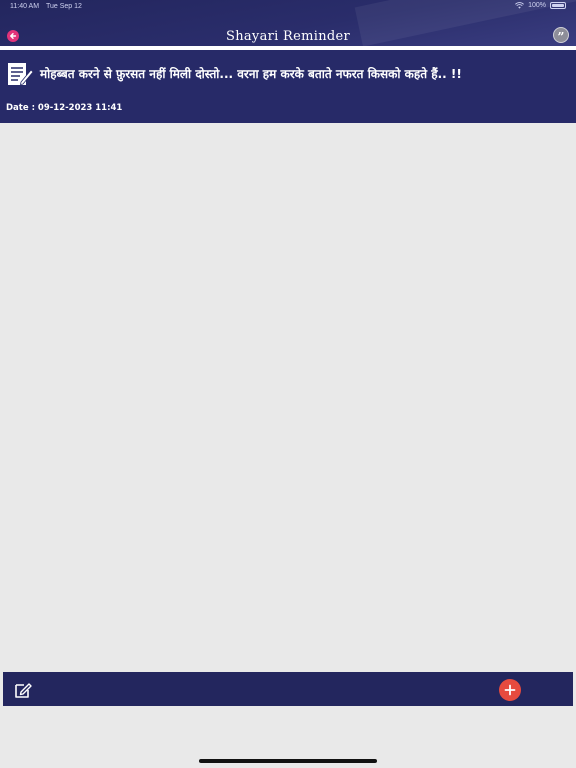 Image resolution: width=576 pixels, height=768 pixels. What do you see at coordinates (64, 6) in the screenshot?
I see `status-date: Tue Sep 12` at bounding box center [64, 6].